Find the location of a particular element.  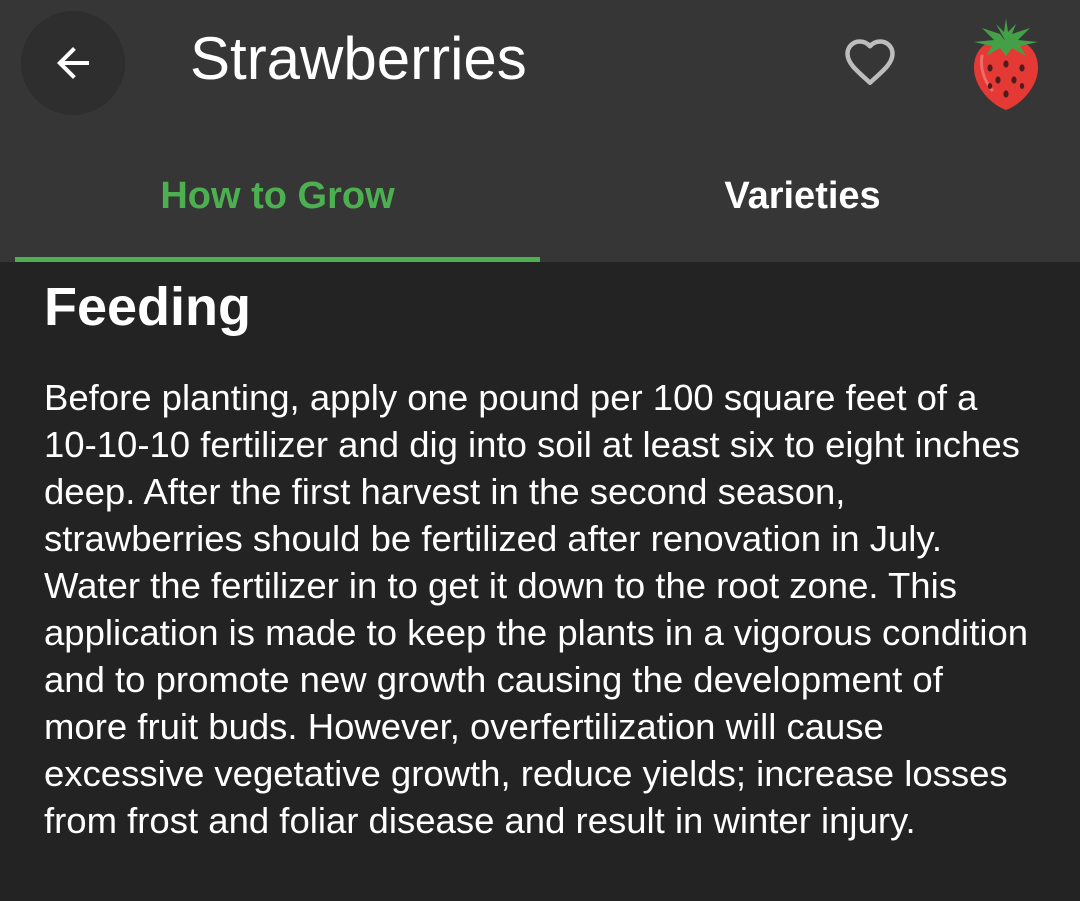

strawberry-icon is located at coordinates (1006, 64).